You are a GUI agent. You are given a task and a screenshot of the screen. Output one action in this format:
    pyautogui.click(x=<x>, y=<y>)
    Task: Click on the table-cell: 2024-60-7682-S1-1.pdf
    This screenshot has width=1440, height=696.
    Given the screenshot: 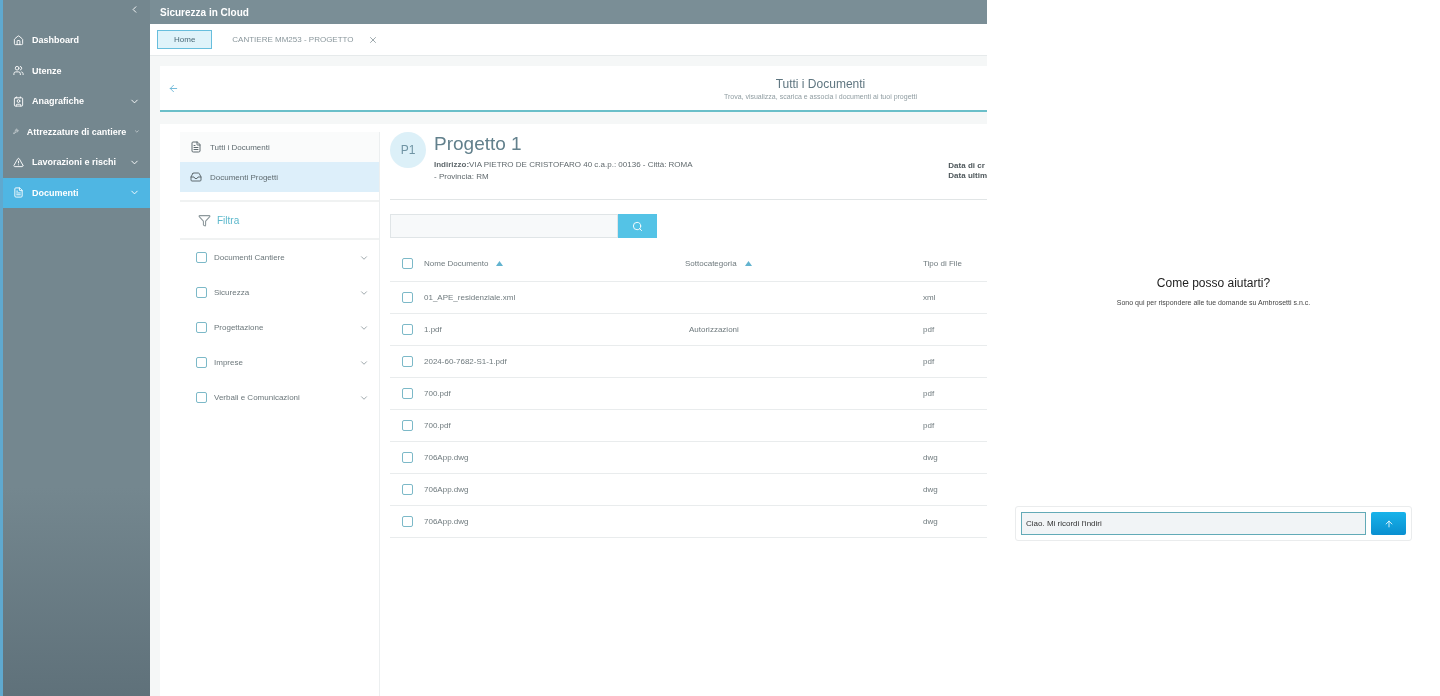 What is the action you would take?
    pyautogui.click(x=465, y=361)
    